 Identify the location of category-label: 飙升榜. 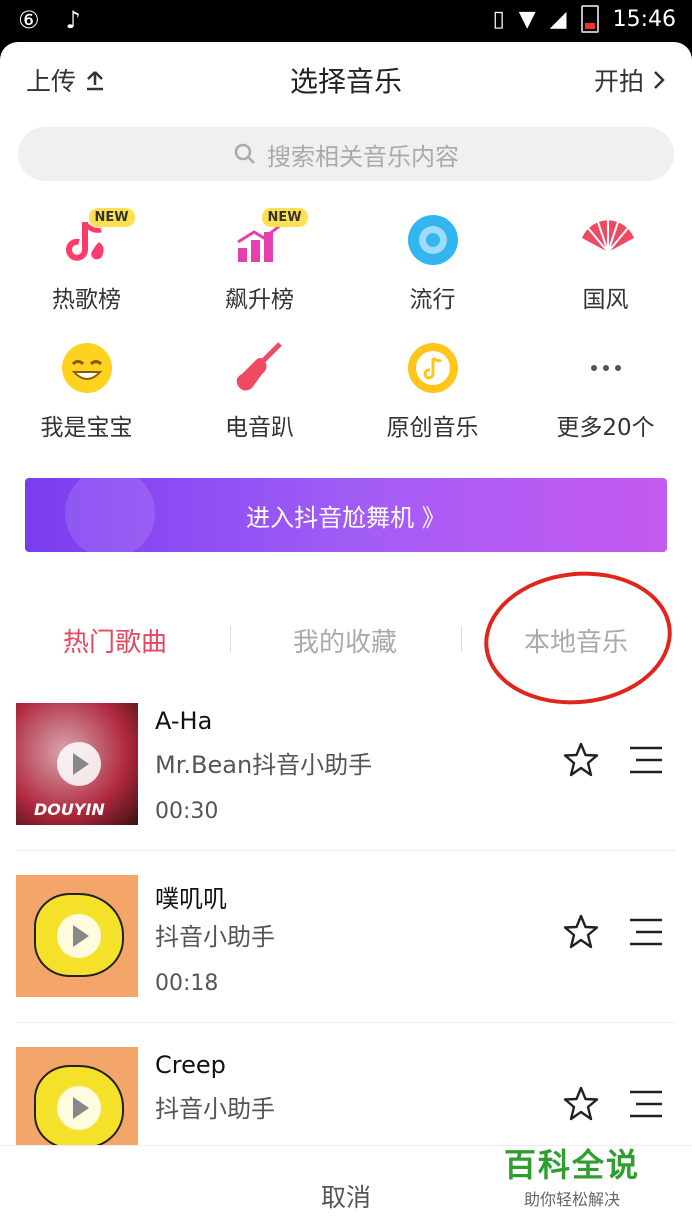
(259, 300).